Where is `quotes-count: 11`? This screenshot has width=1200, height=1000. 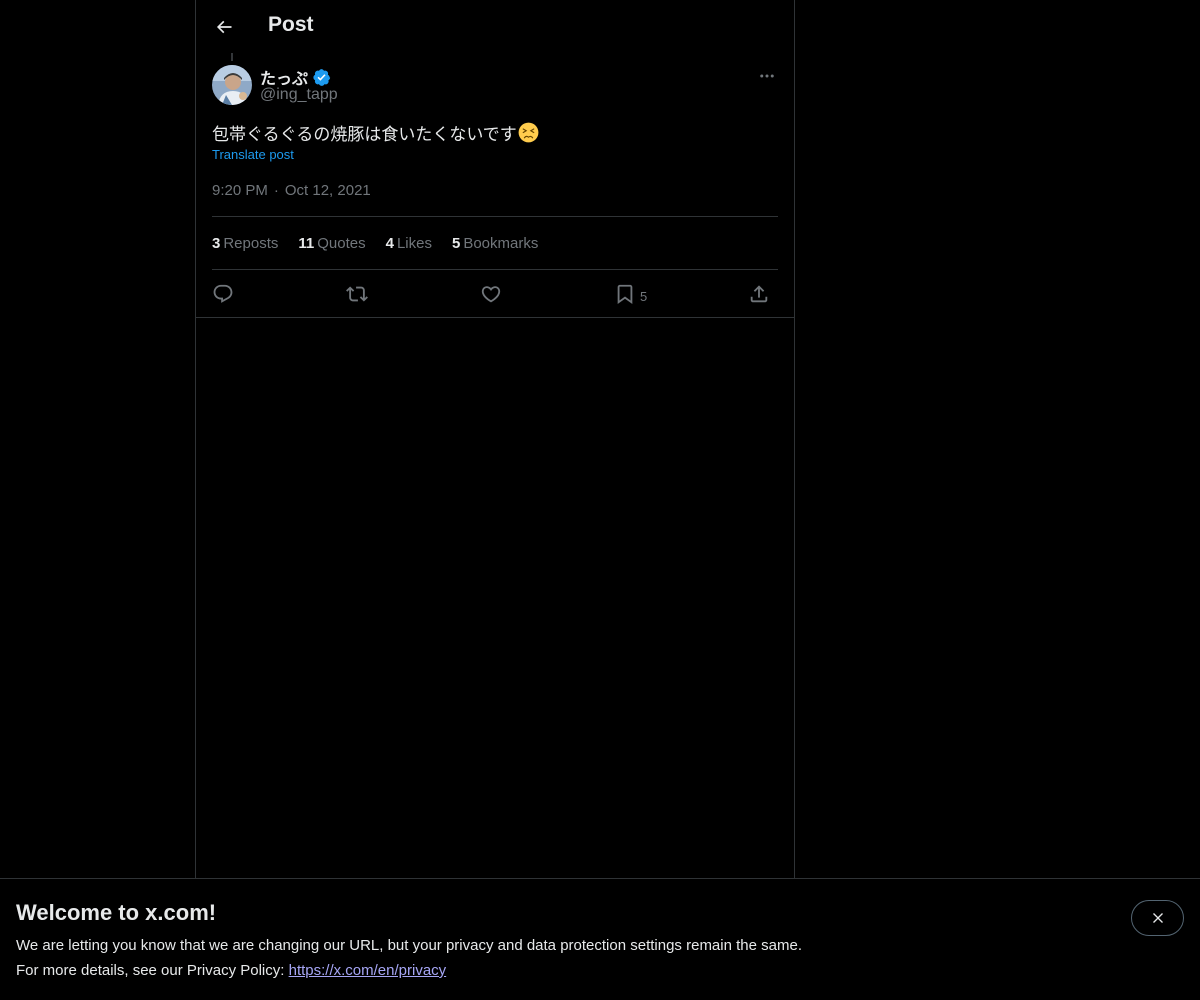 quotes-count: 11 is located at coordinates (306, 243).